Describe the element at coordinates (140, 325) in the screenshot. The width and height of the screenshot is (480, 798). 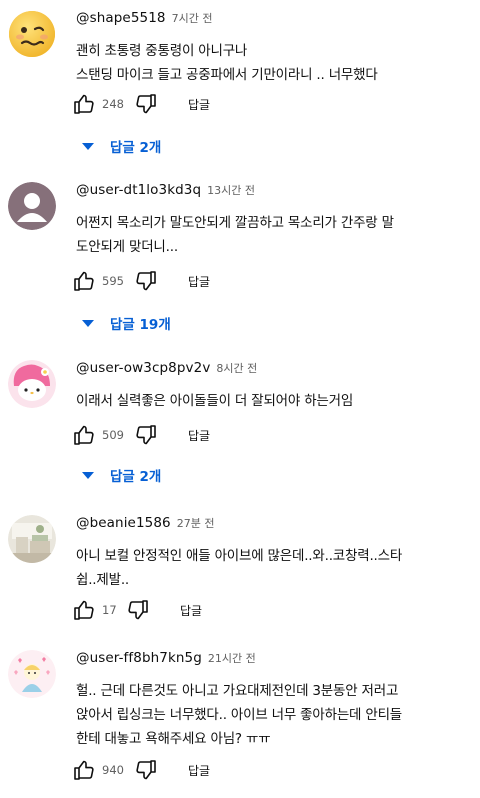
I see `replies-count-label: 답글 19개` at that location.